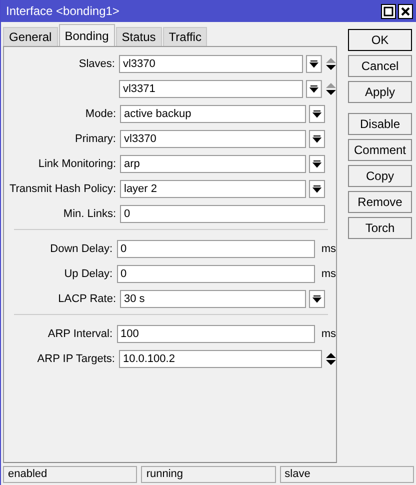 The width and height of the screenshot is (416, 485). What do you see at coordinates (380, 124) in the screenshot?
I see `dialog-button: Disable` at bounding box center [380, 124].